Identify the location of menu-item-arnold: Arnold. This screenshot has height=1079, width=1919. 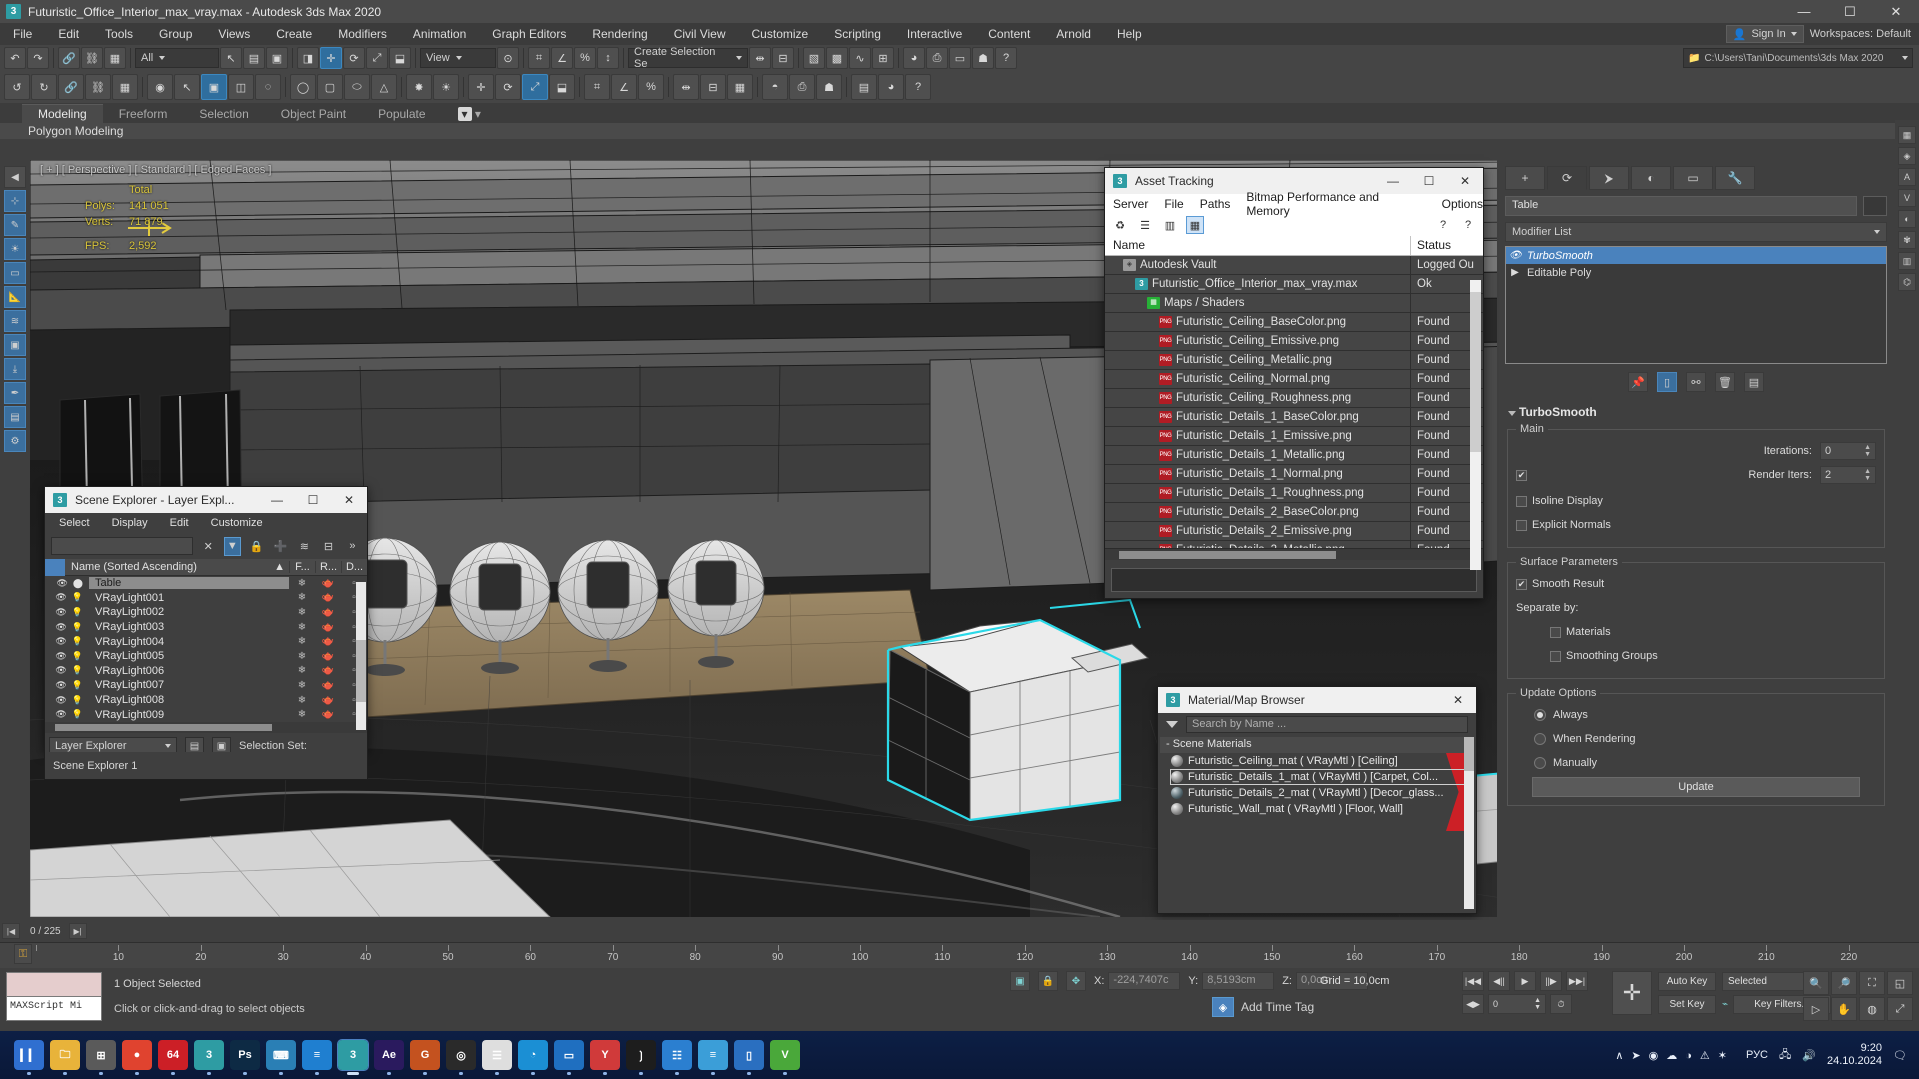
(1073, 34).